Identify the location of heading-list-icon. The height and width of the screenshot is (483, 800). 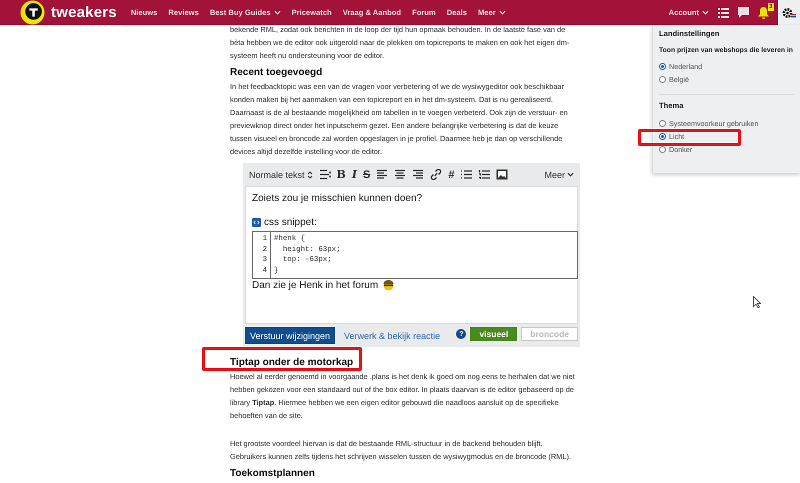
(324, 174).